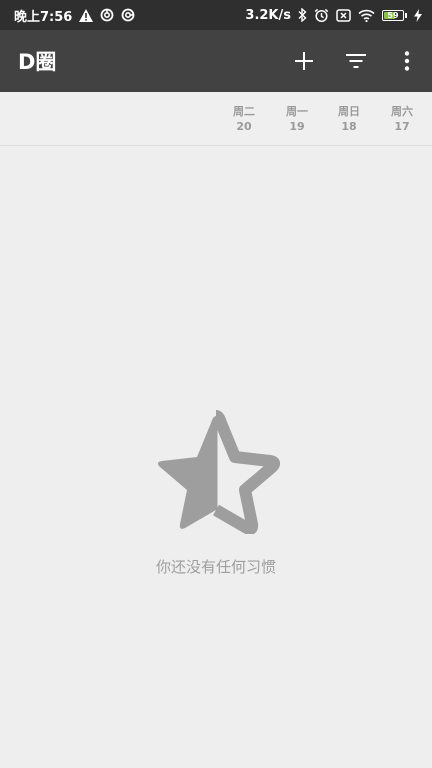 This screenshot has width=432, height=768. I want to click on day-date: 17, so click(402, 126).